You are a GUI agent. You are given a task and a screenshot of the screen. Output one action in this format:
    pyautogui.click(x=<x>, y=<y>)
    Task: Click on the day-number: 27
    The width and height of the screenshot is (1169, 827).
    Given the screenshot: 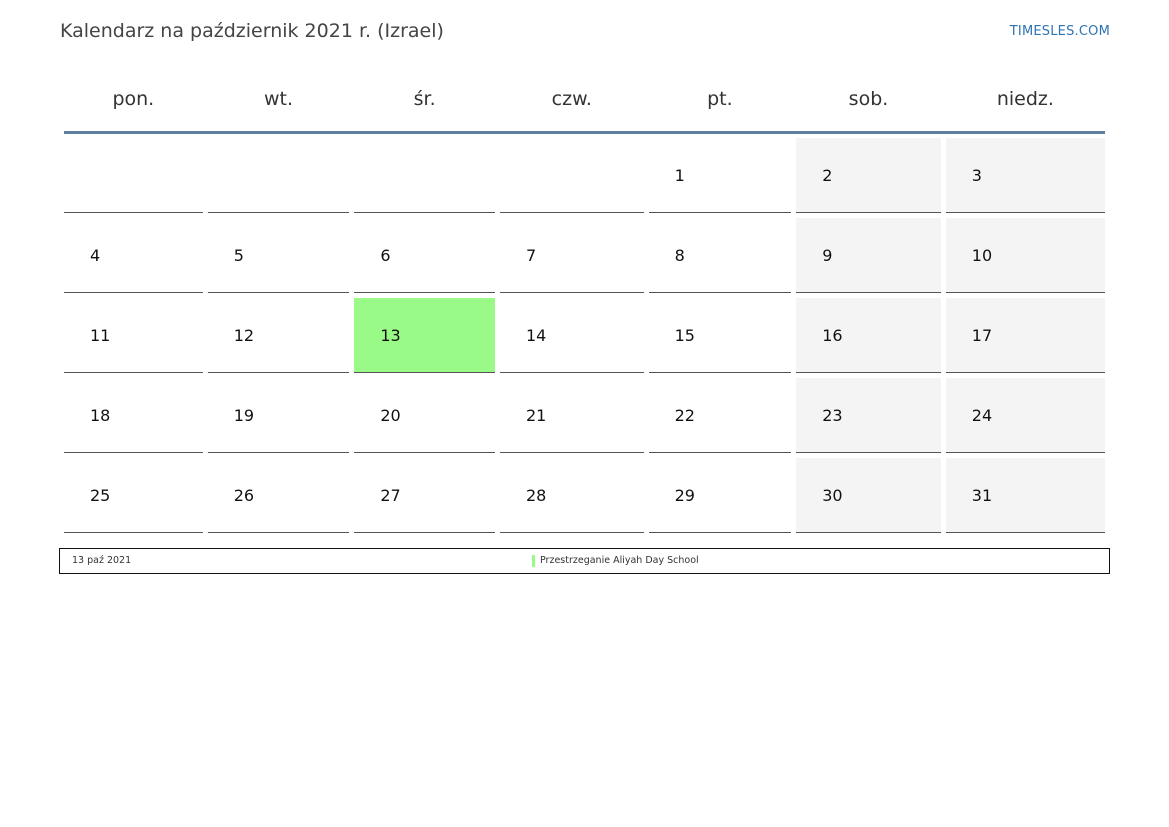 What is the action you would take?
    pyautogui.click(x=390, y=495)
    